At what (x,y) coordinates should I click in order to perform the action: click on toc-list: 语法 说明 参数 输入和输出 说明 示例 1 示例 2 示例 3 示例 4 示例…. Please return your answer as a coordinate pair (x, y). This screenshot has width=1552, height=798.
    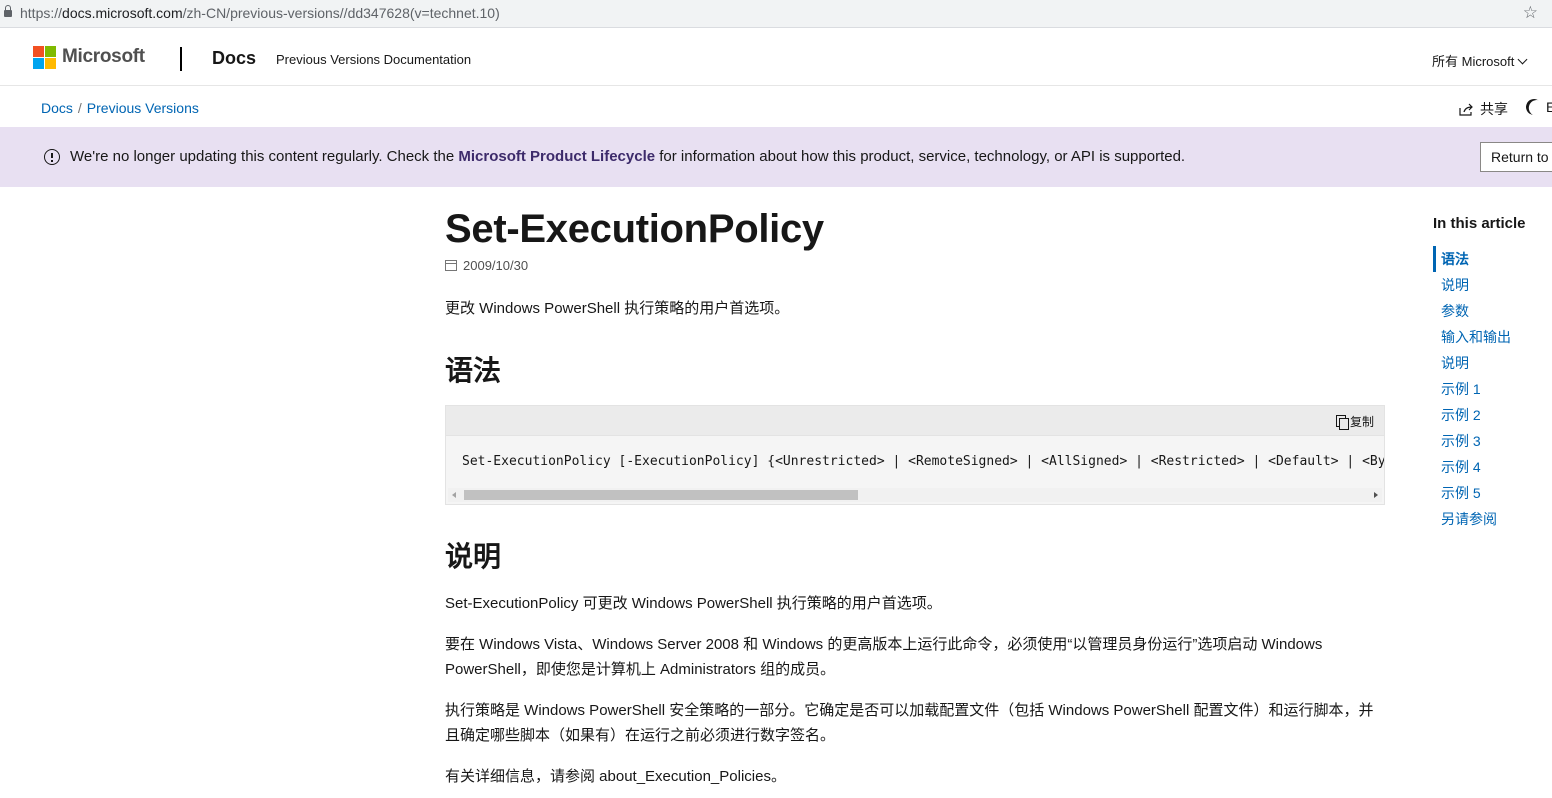
    Looking at the image, I should click on (1492, 389).